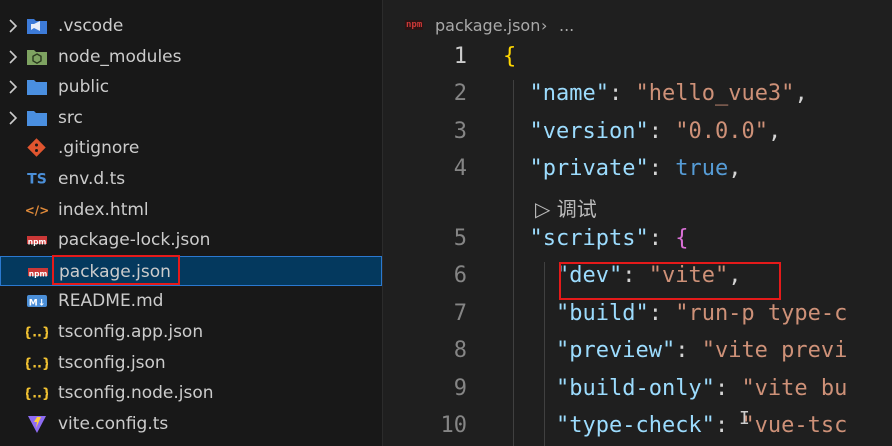 Image resolution: width=892 pixels, height=446 pixels. I want to click on code-line: "dev": "vite",, so click(622, 275).